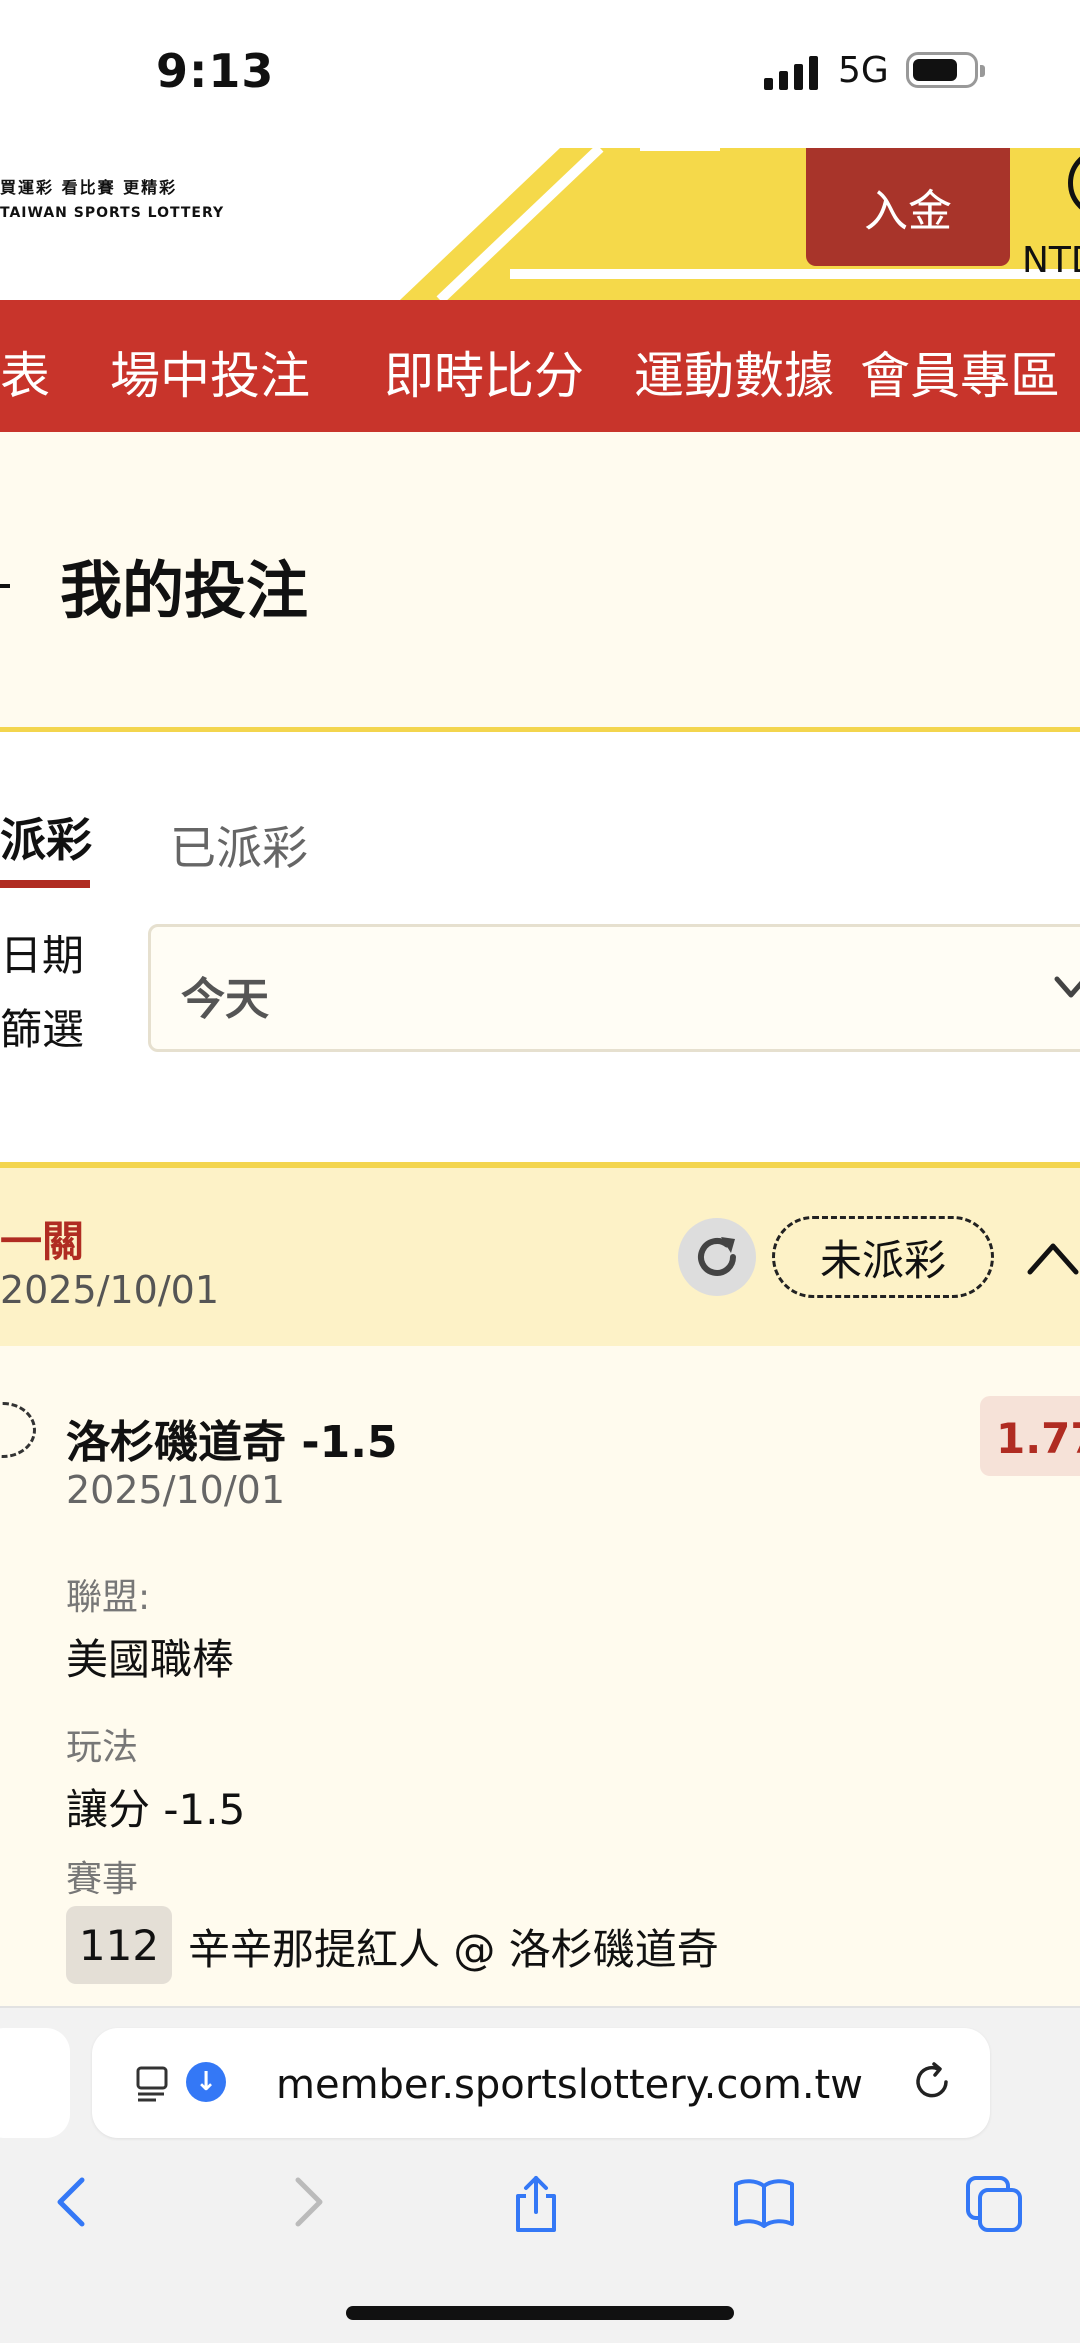  What do you see at coordinates (614, 988) in the screenshot?
I see `date-filter-select: 今天` at bounding box center [614, 988].